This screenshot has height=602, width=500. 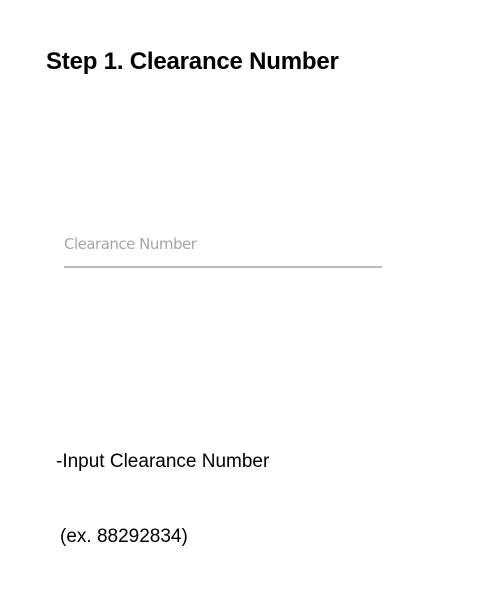 I want to click on clearance-number-input, so click(x=223, y=248).